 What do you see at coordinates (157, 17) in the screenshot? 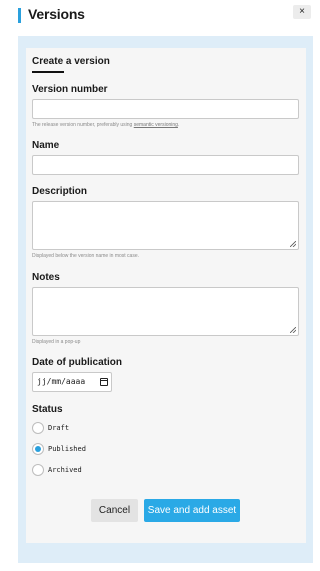
I see `dialog-header: Versions ×` at bounding box center [157, 17].